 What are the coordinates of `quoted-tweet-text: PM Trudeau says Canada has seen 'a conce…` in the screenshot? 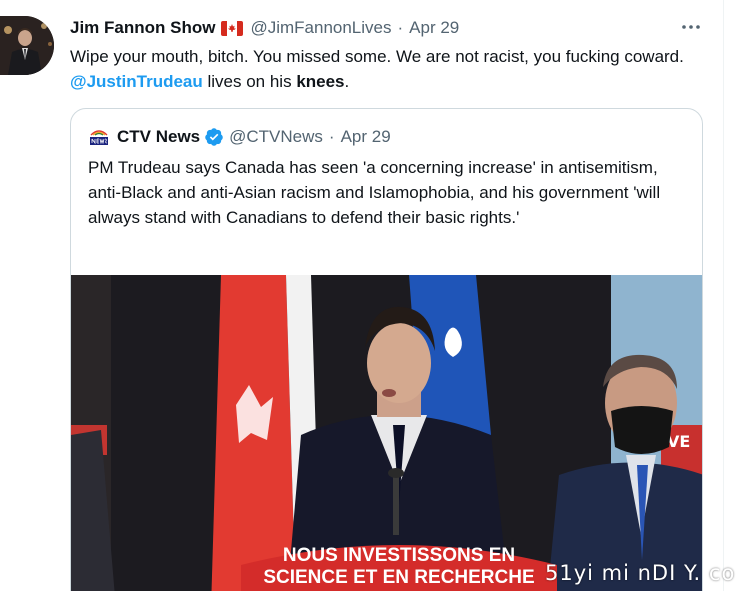 It's located at (374, 192).